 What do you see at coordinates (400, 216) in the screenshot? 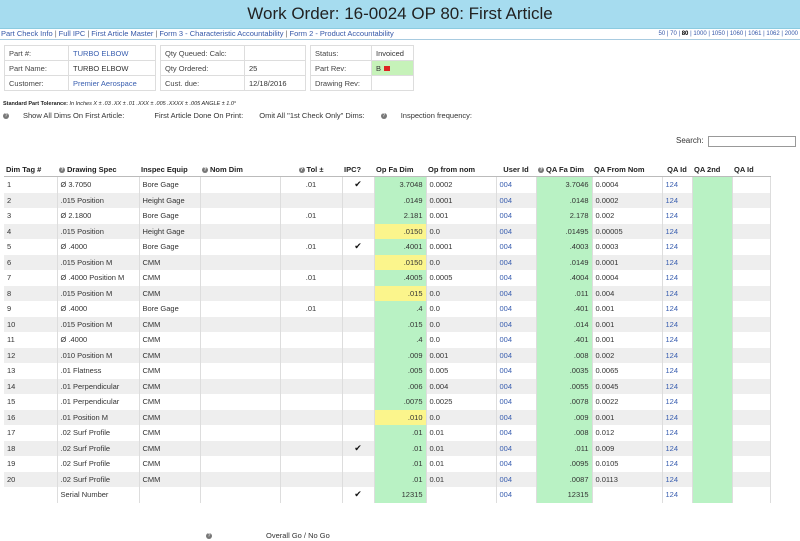
I see `cell-op-fa-dim: 2.181` at bounding box center [400, 216].